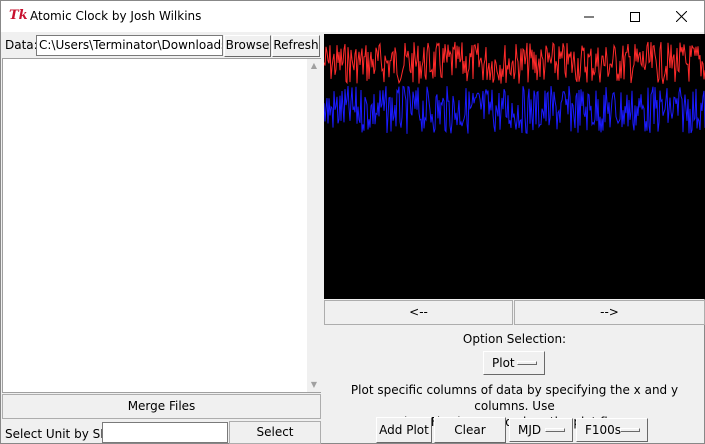 Image resolution: width=705 pixels, height=444 pixels. I want to click on plot-svg, so click(514, 87).